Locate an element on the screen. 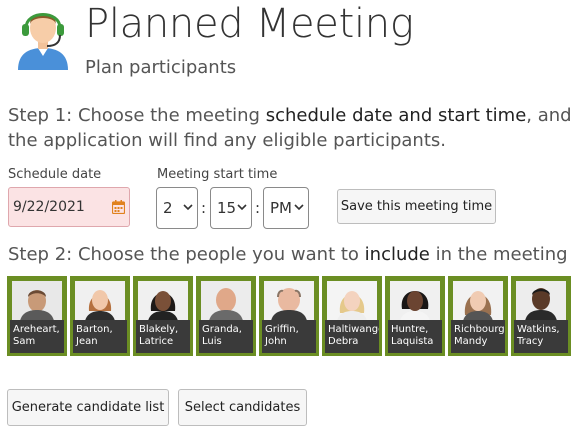 This screenshot has width=581, height=438. person-card: Watkins, Tracy is located at coordinates (541, 316).